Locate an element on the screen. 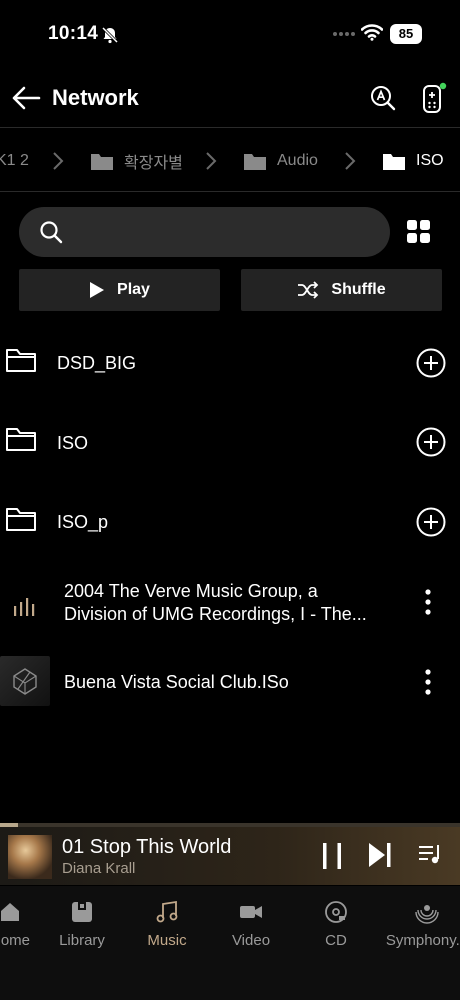  playback-progress-bar is located at coordinates (230, 825).